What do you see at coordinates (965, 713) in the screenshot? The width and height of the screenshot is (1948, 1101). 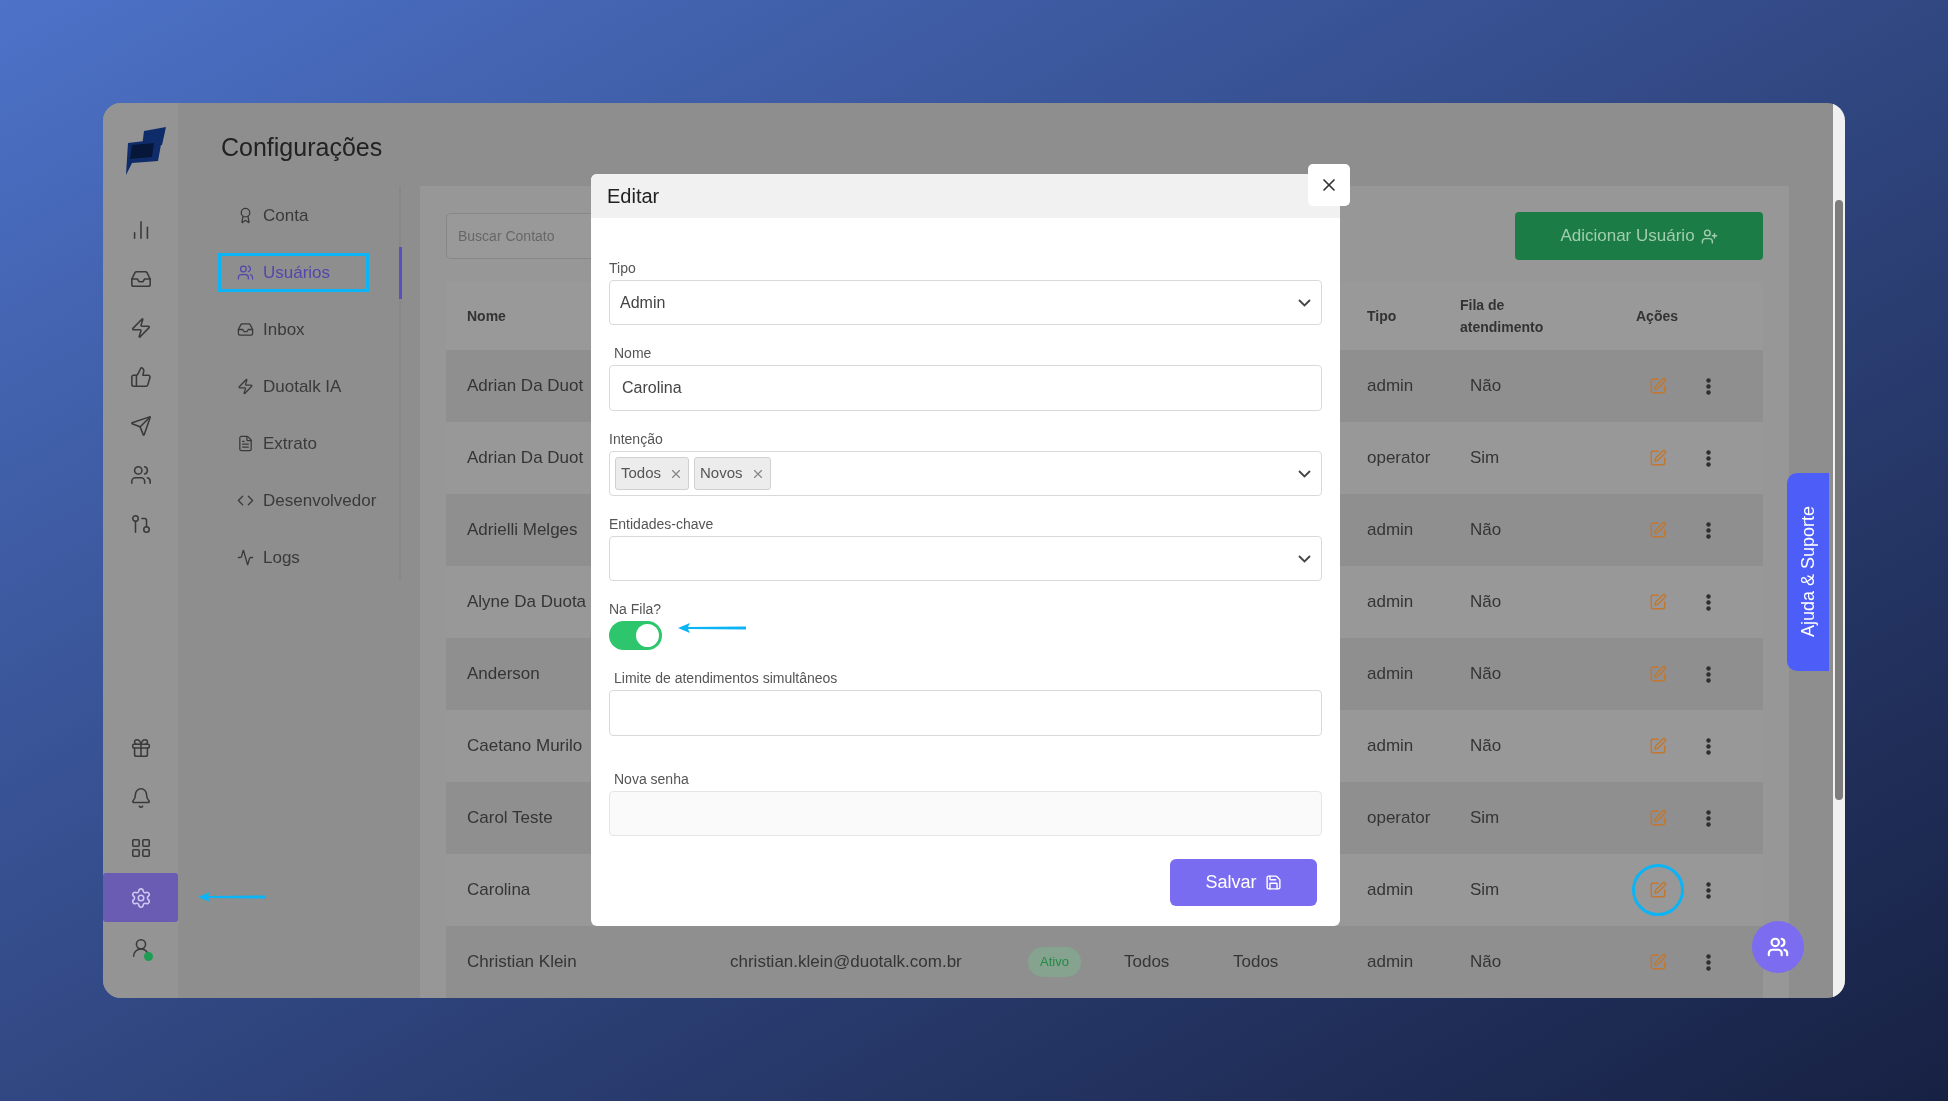 I see `text-field` at bounding box center [965, 713].